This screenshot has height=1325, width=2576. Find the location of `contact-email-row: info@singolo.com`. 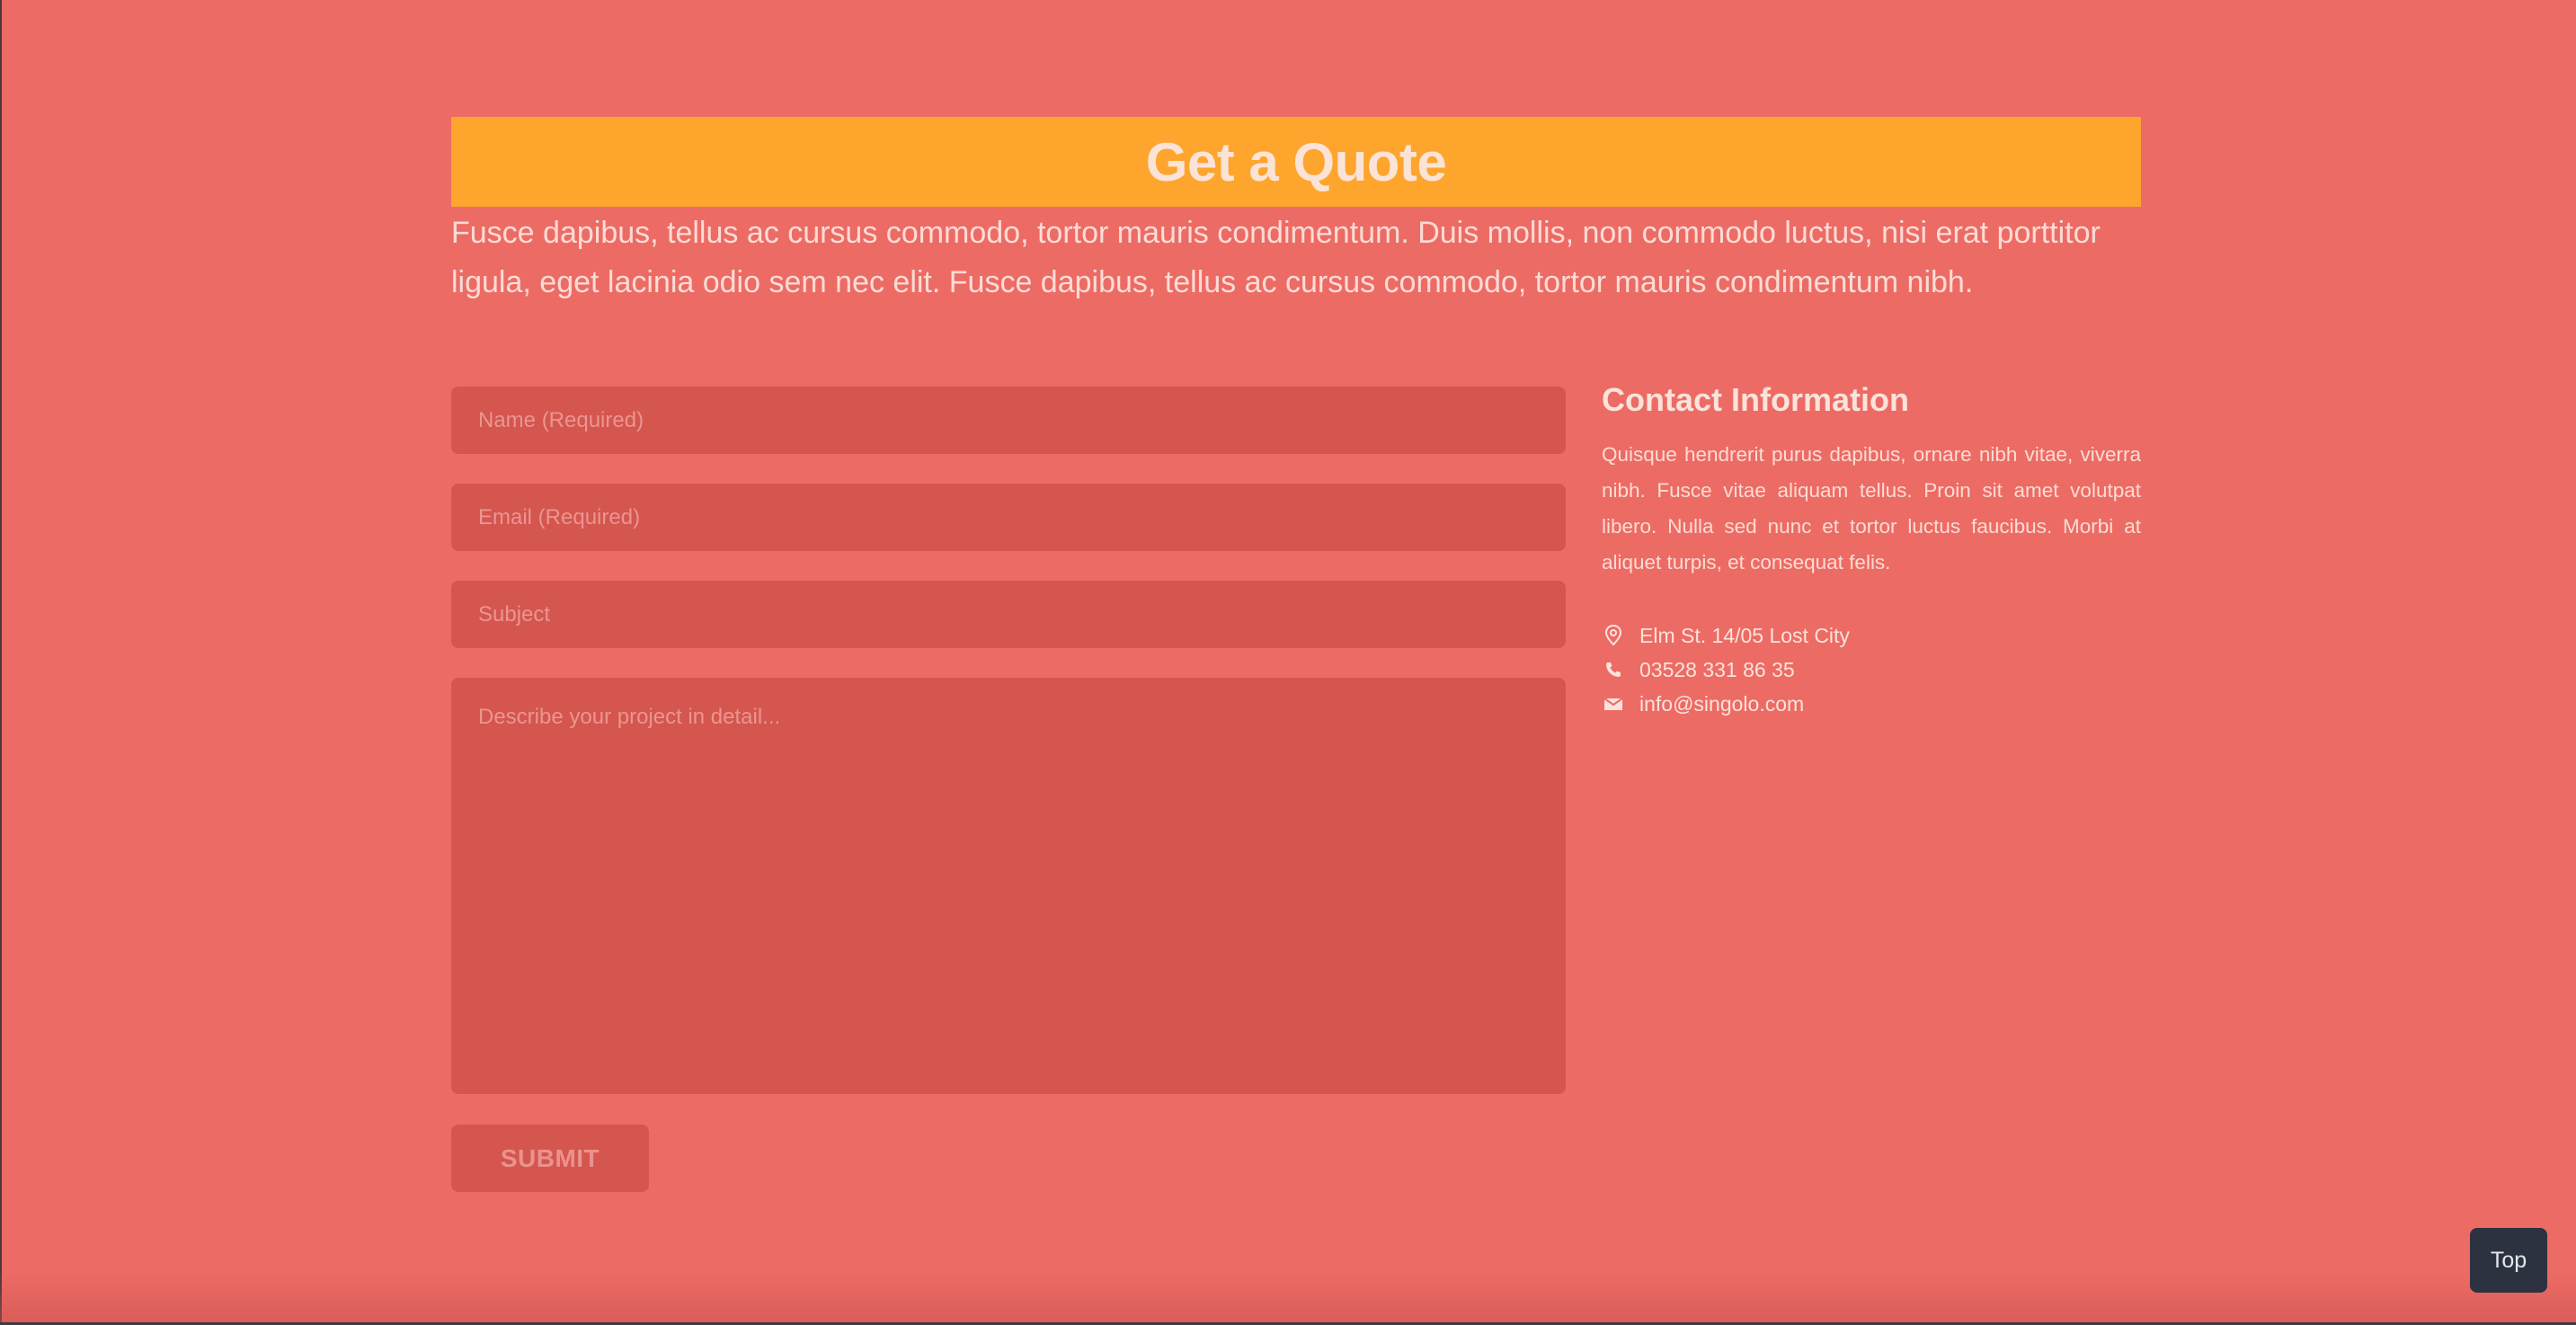

contact-email-row: info@singolo.com is located at coordinates (1703, 704).